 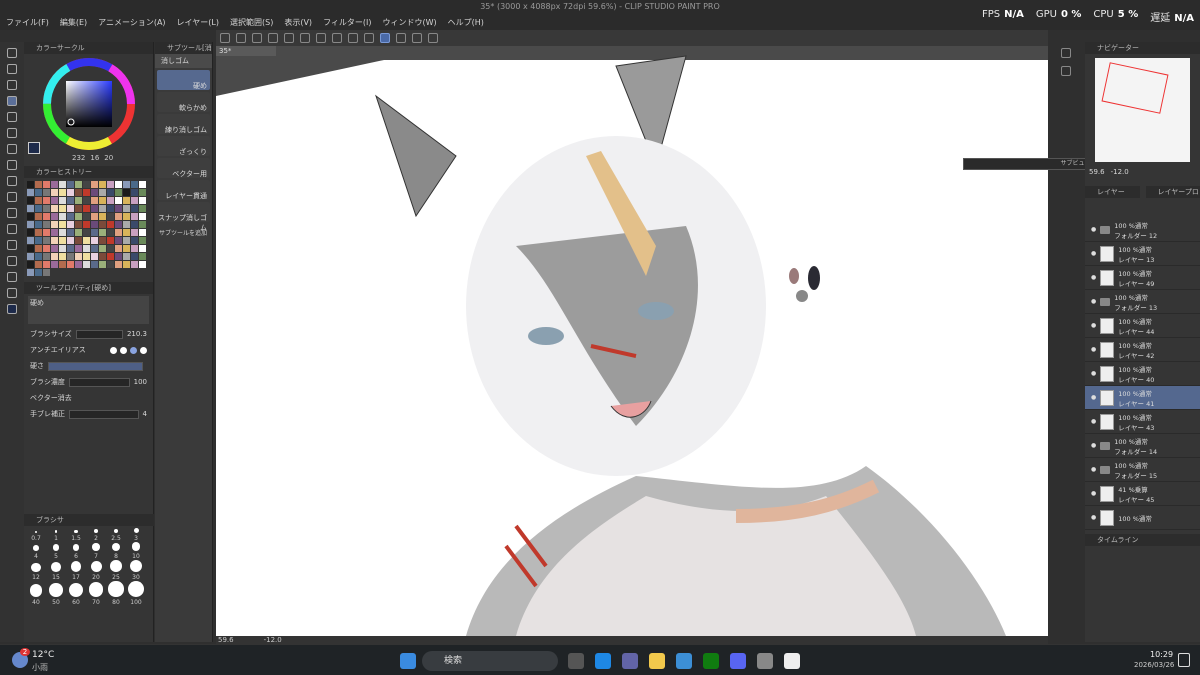 I want to click on layer-row: ● 100 %通常, so click(x=1142, y=518).